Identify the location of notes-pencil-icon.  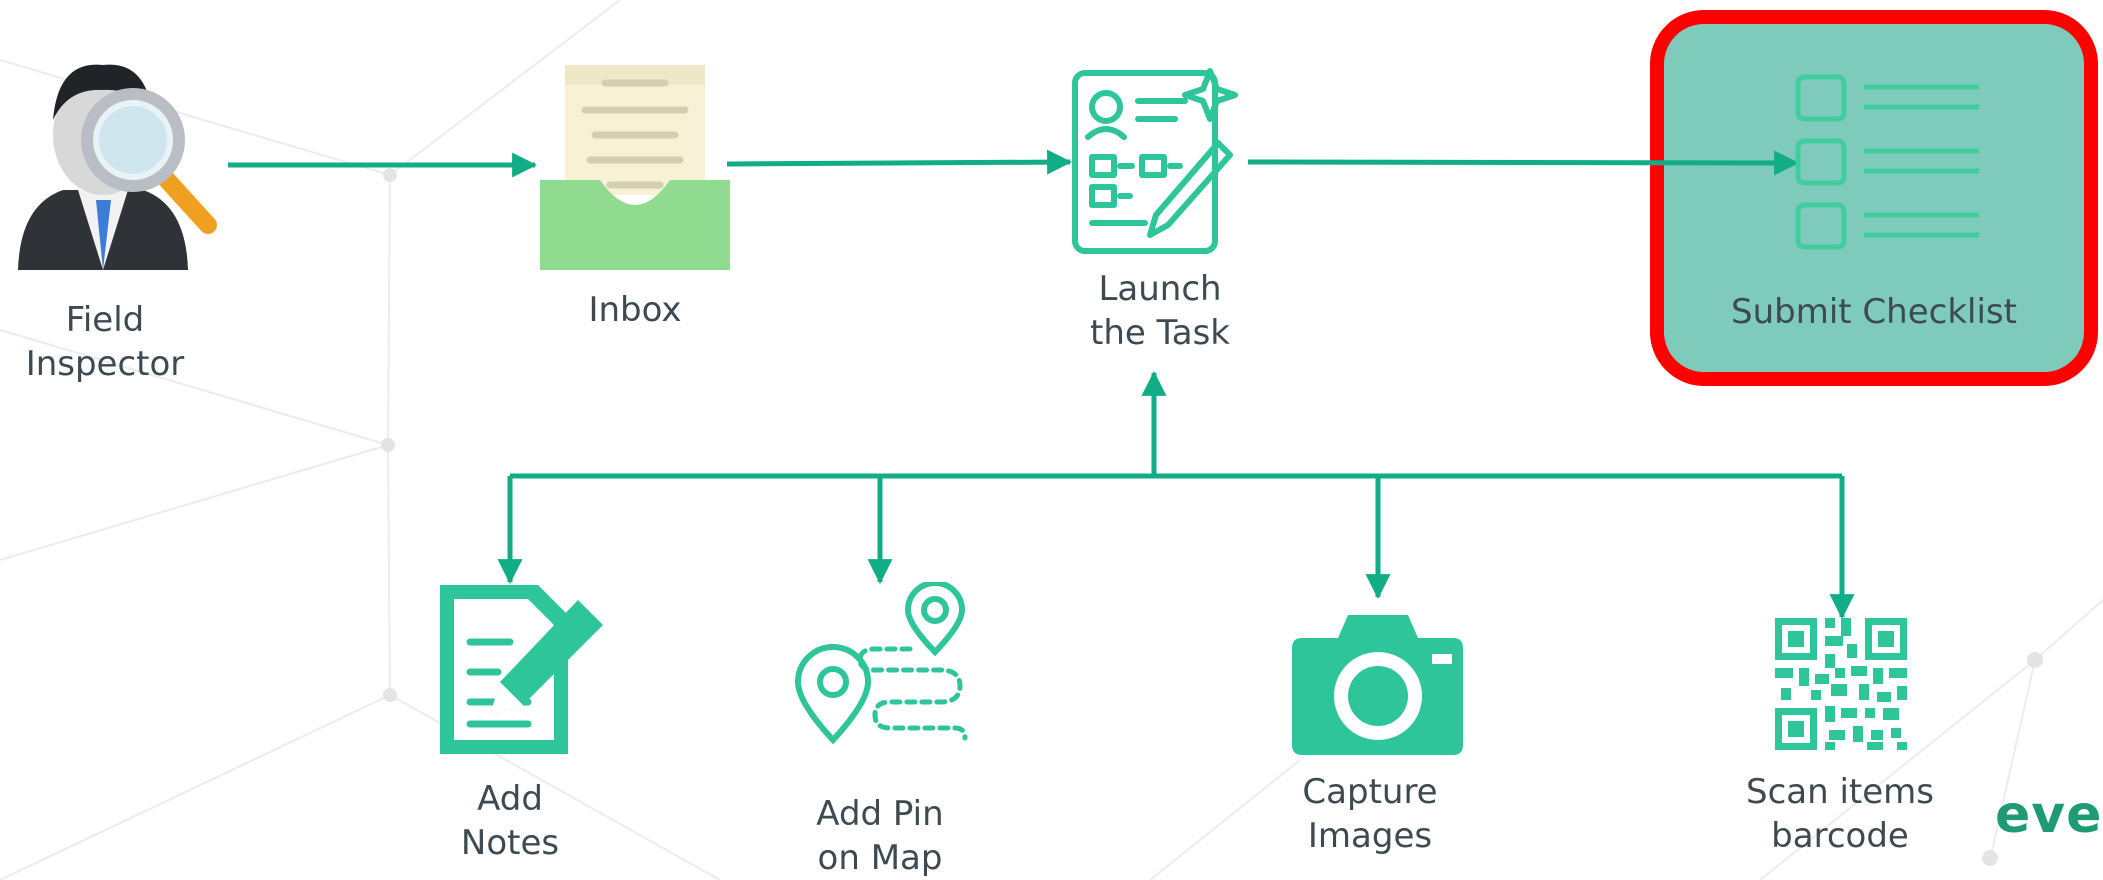
(521, 669).